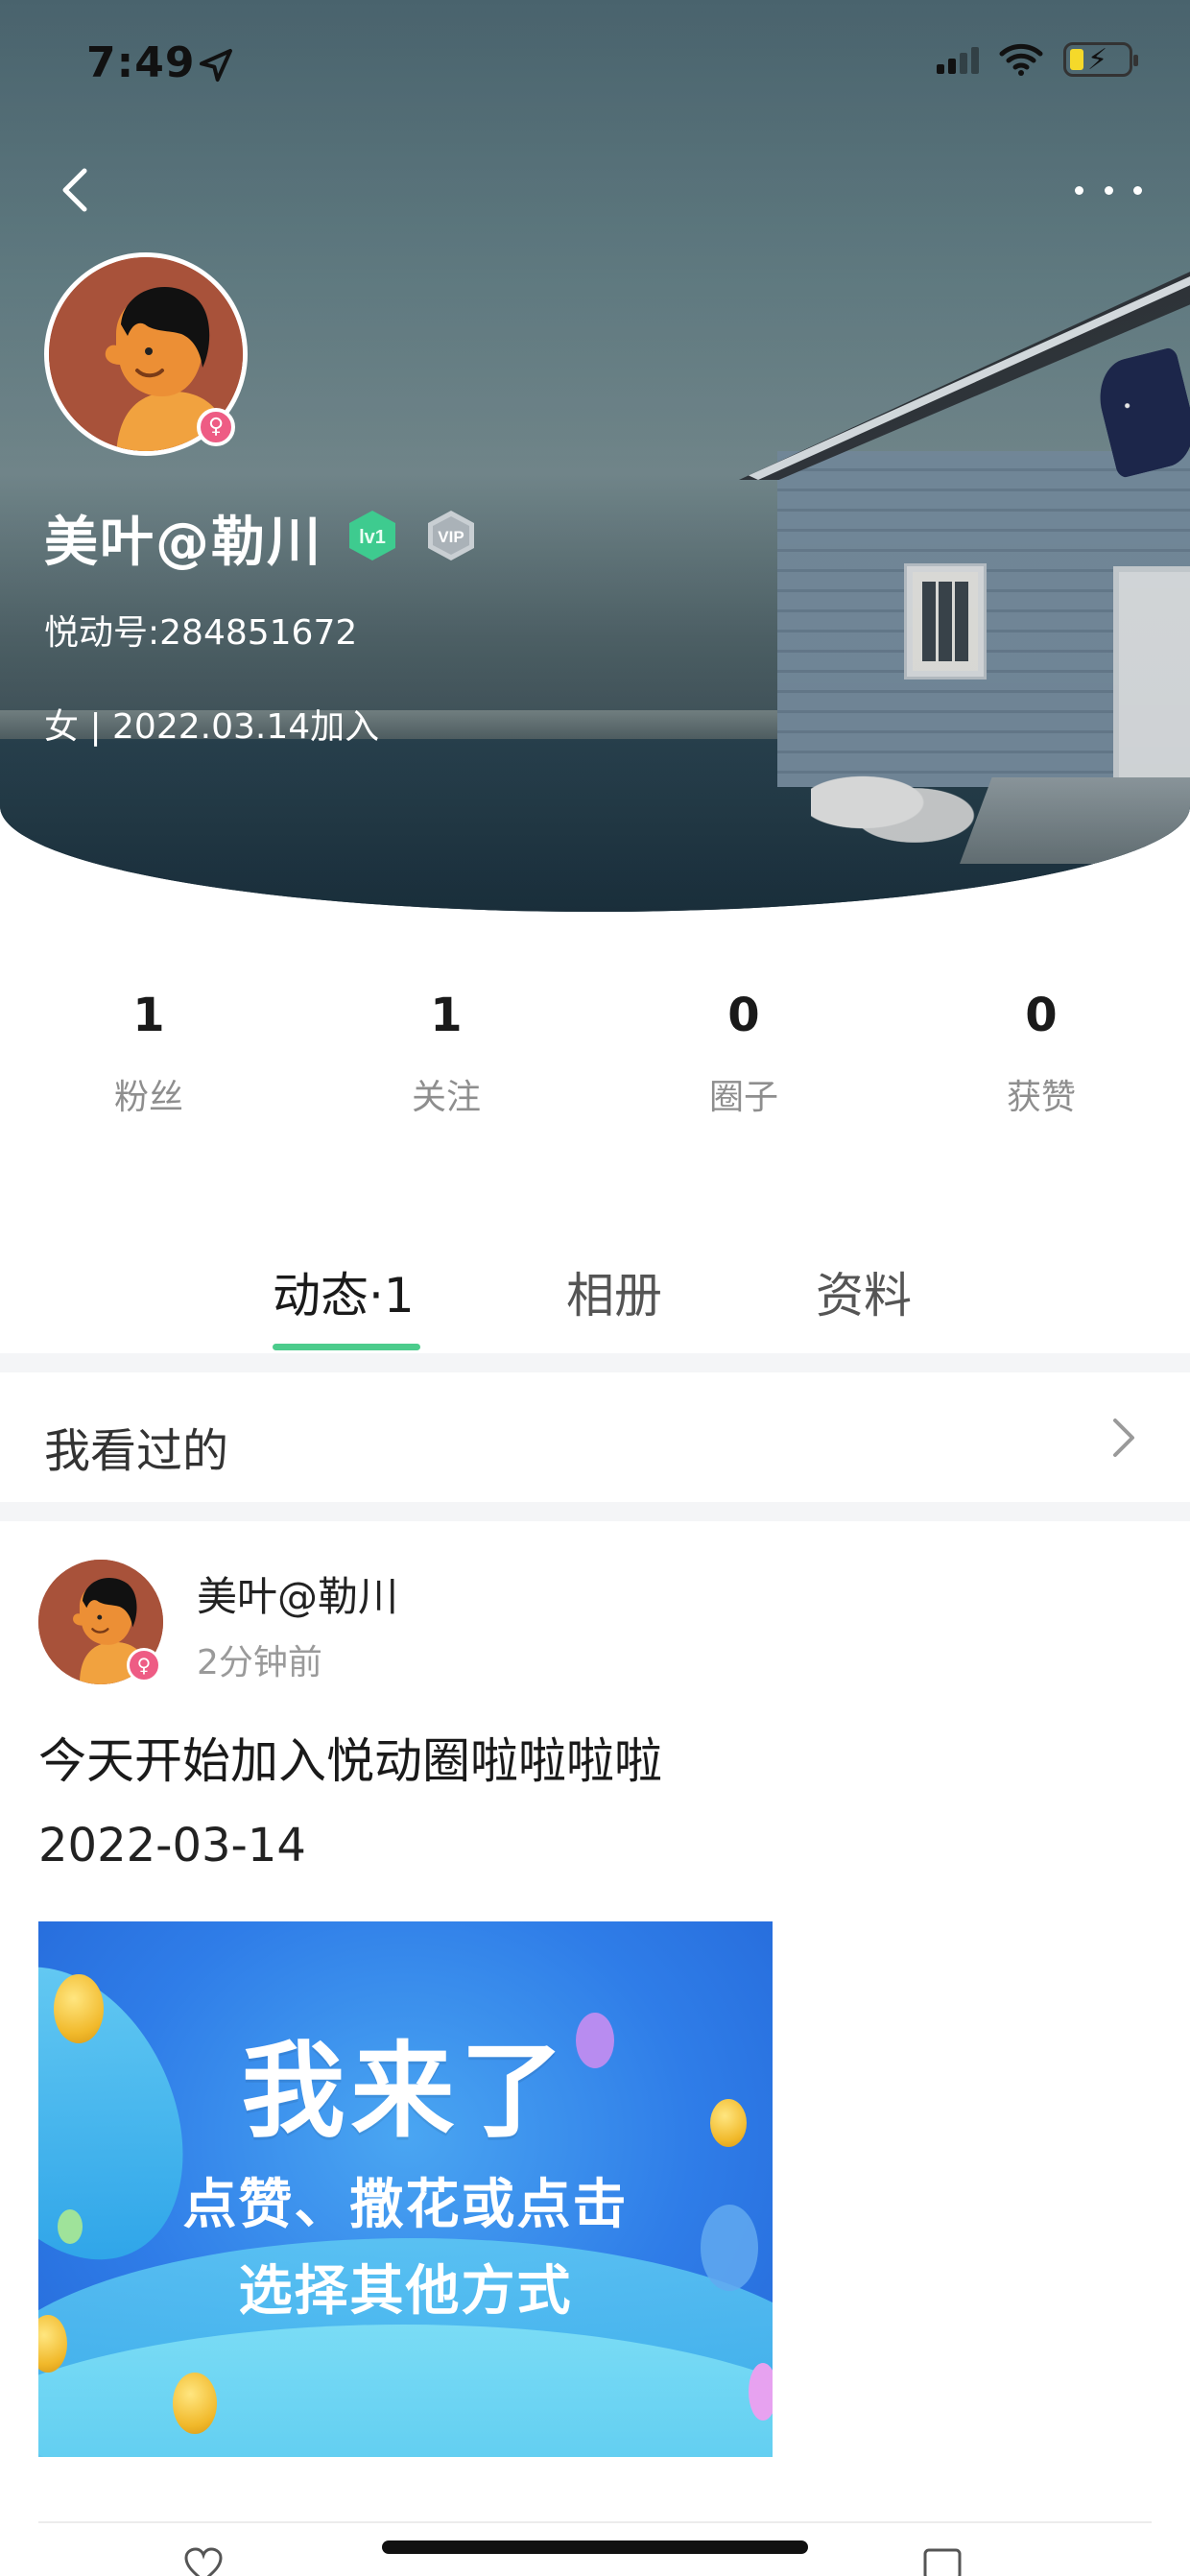 This screenshot has height=2576, width=1190. What do you see at coordinates (1041, 1054) in the screenshot?
I see `stat-likes: 0 获赞` at bounding box center [1041, 1054].